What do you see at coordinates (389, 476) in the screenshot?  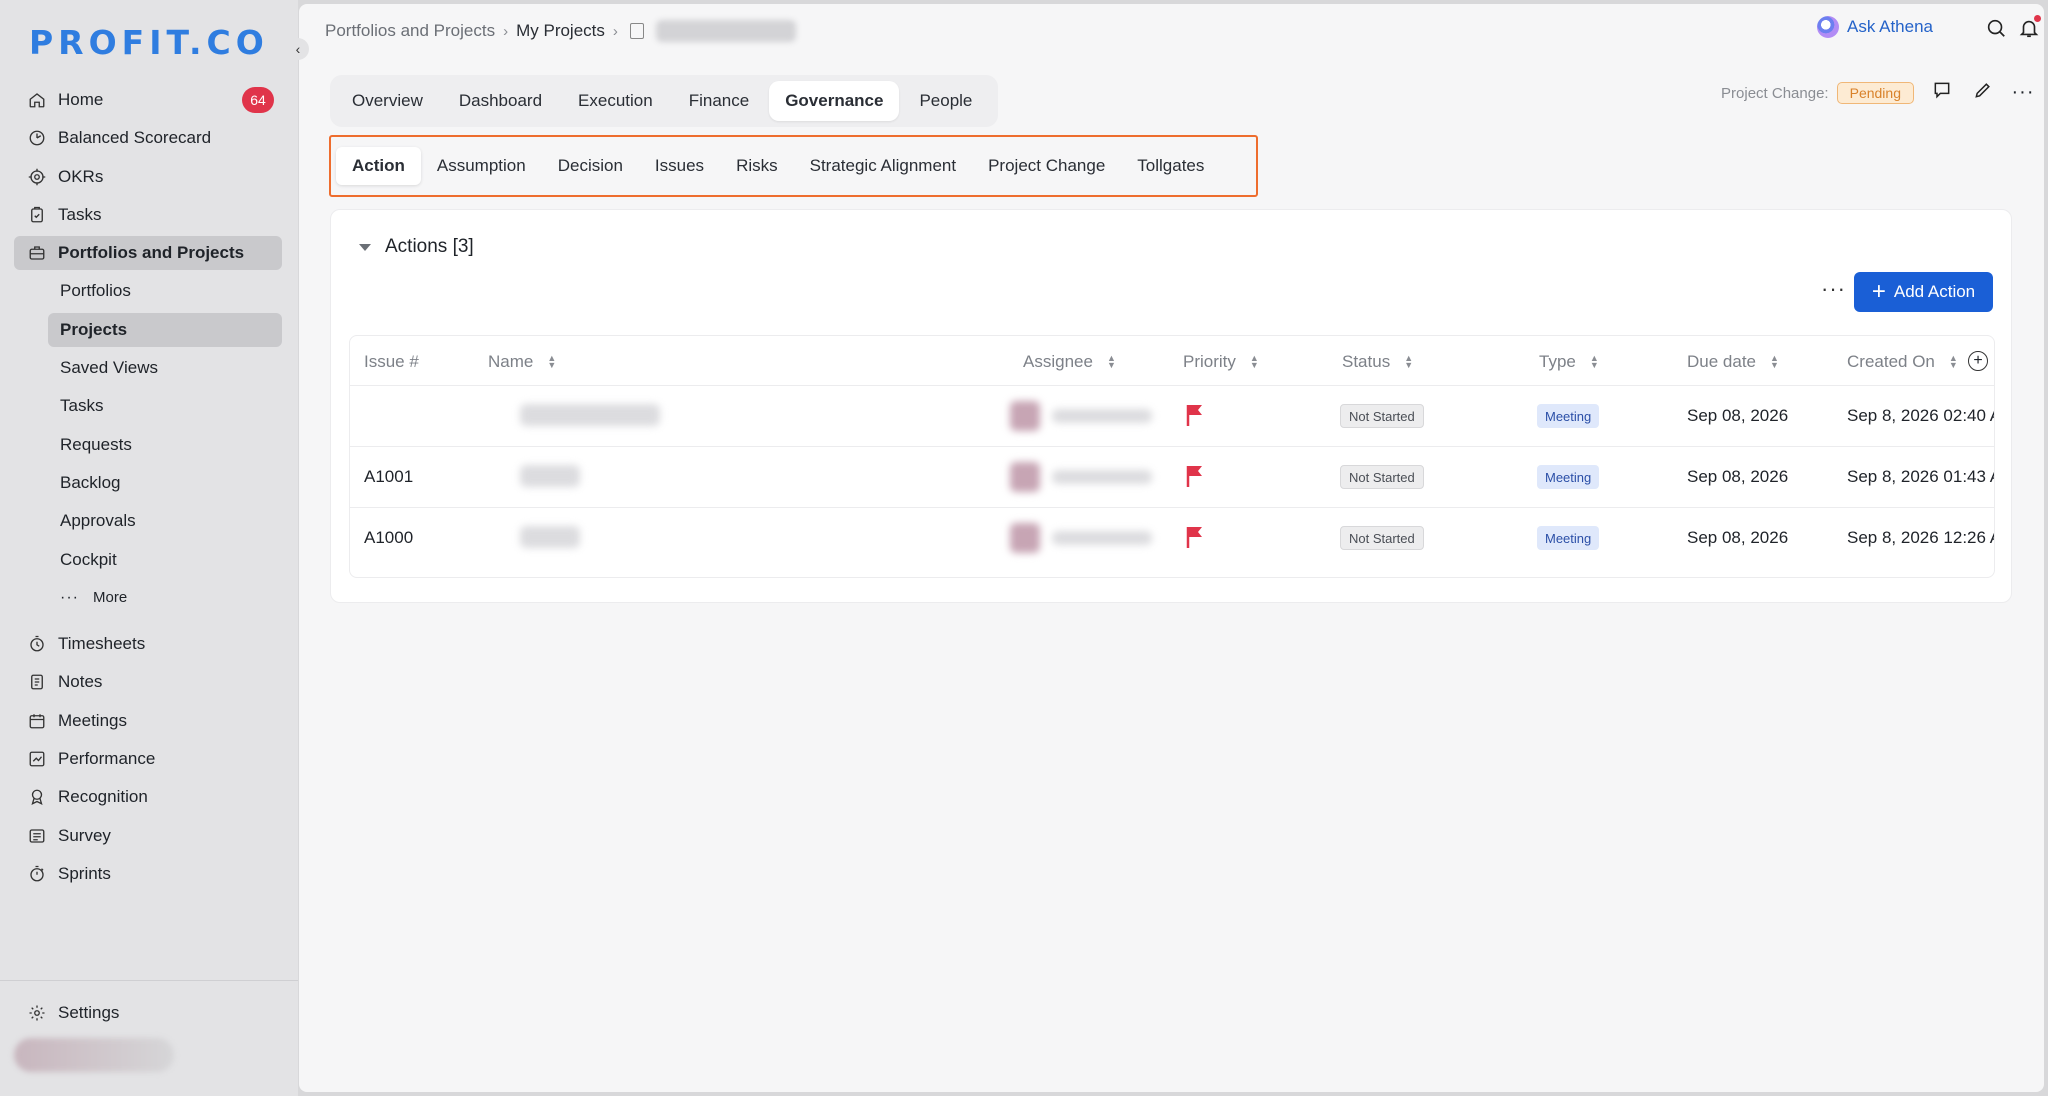 I see `cell-issue: A1001` at bounding box center [389, 476].